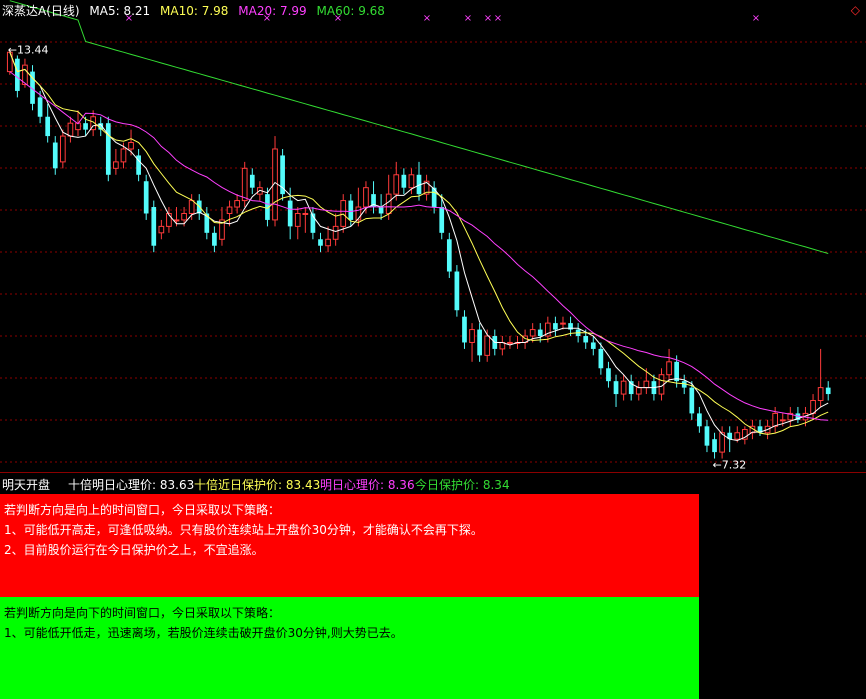 The image size is (866, 699). Describe the element at coordinates (272, 11) in the screenshot. I see `ma20-value: MA20: 7.99` at that location.